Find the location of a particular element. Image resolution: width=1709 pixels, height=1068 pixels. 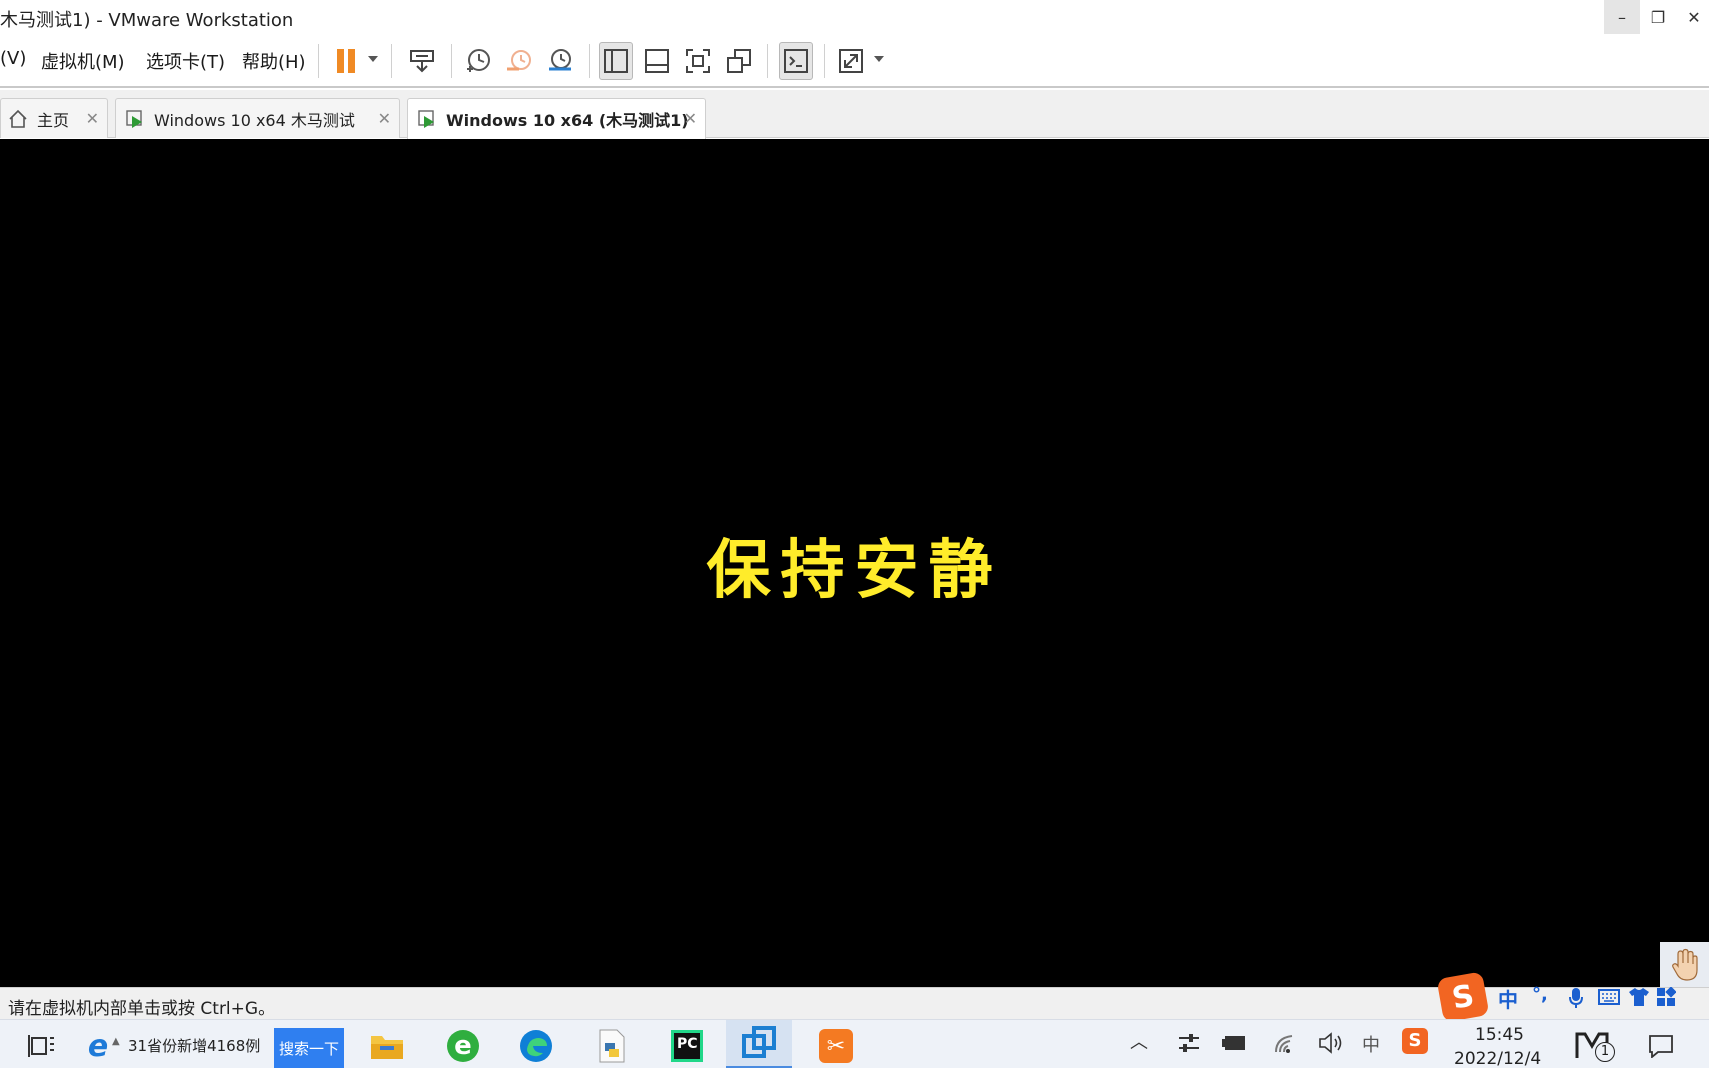

toolbar: (V) 虚拟机(M) 选项卡(T) 帮助(H) is located at coordinates (854, 61).